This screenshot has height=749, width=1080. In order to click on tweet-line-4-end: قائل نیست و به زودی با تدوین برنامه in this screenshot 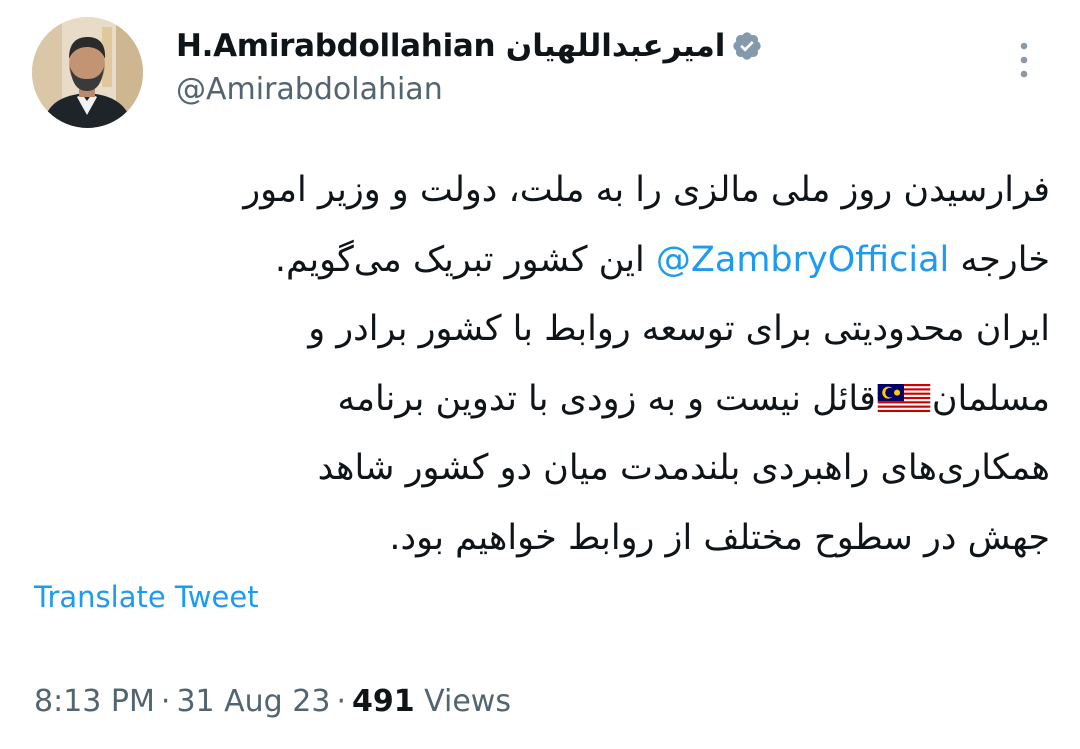, I will do `click(606, 398)`.